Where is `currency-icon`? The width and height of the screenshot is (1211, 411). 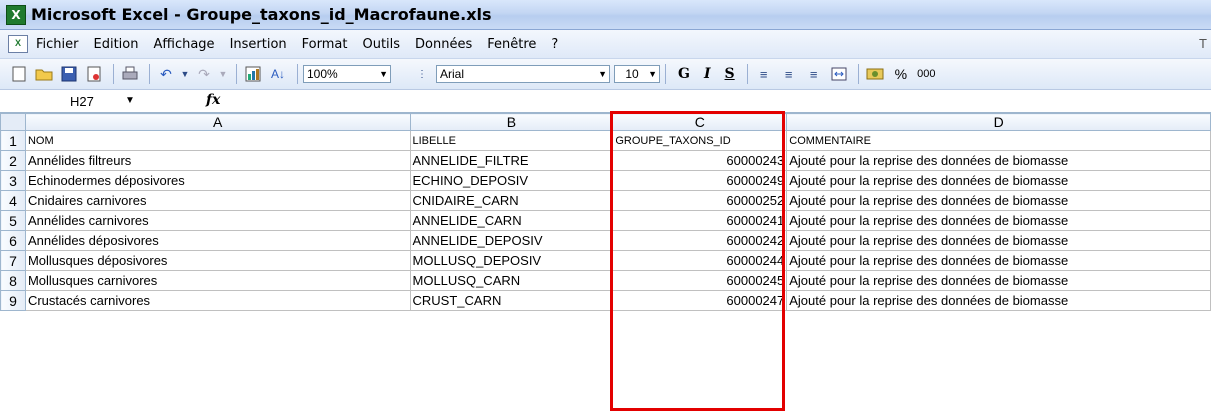 currency-icon is located at coordinates (875, 74).